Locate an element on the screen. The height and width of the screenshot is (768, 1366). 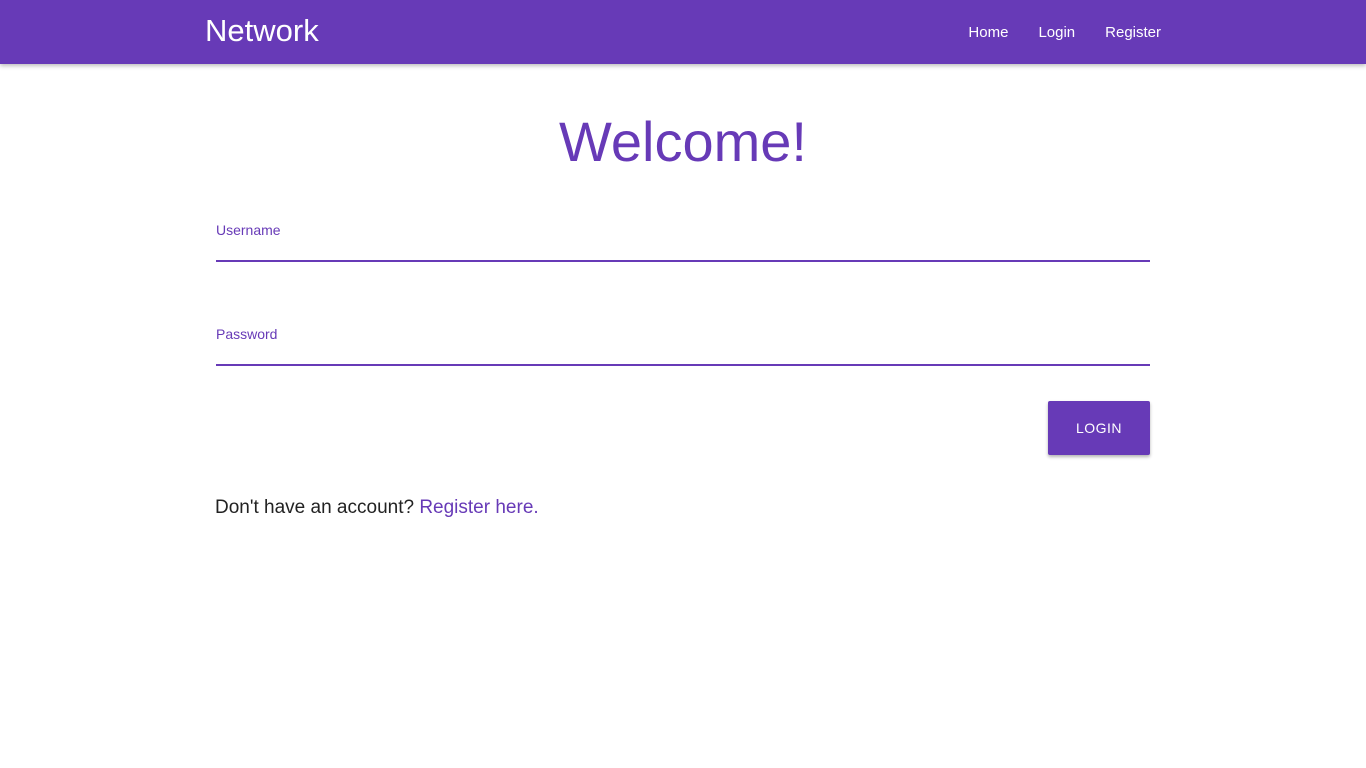
register-prompt-line: Don't have an account? Register here. is located at coordinates (377, 508).